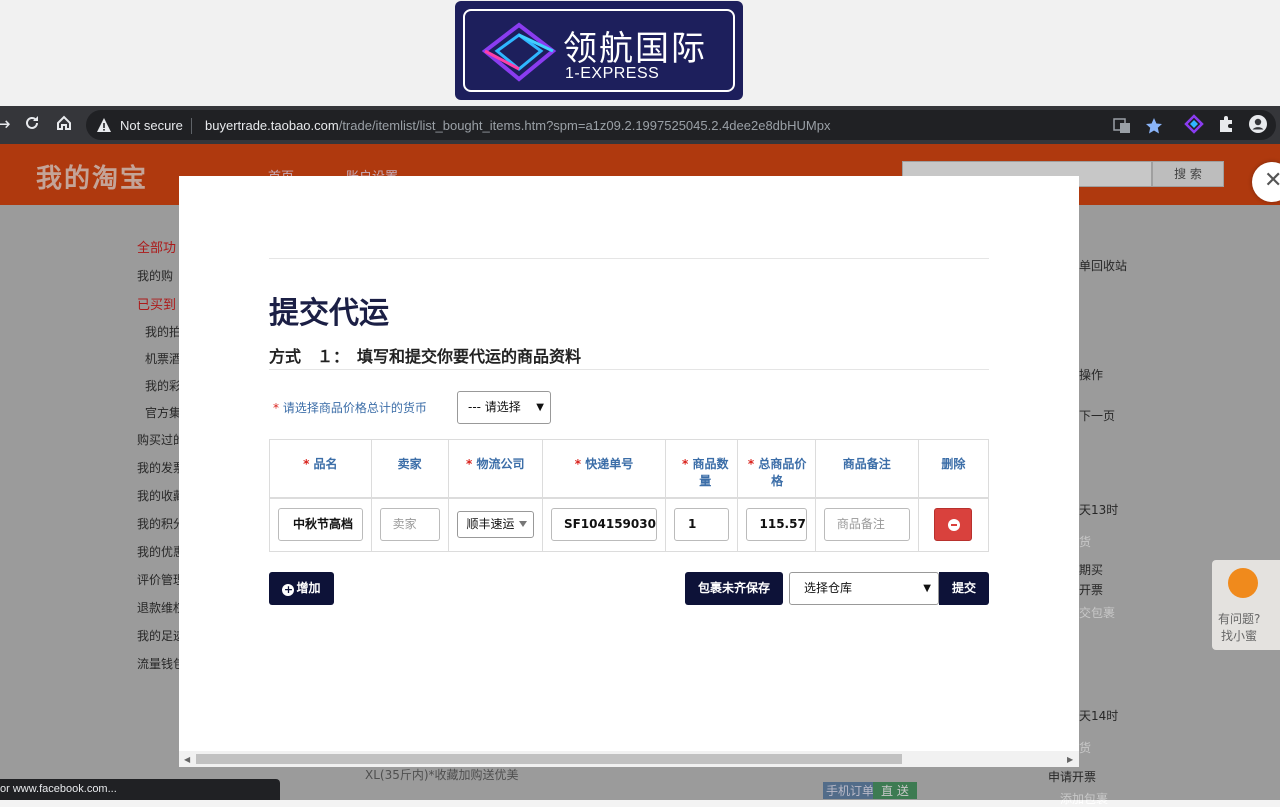 This screenshot has height=807, width=1280. I want to click on profile-avatar-icon, so click(1258, 124).